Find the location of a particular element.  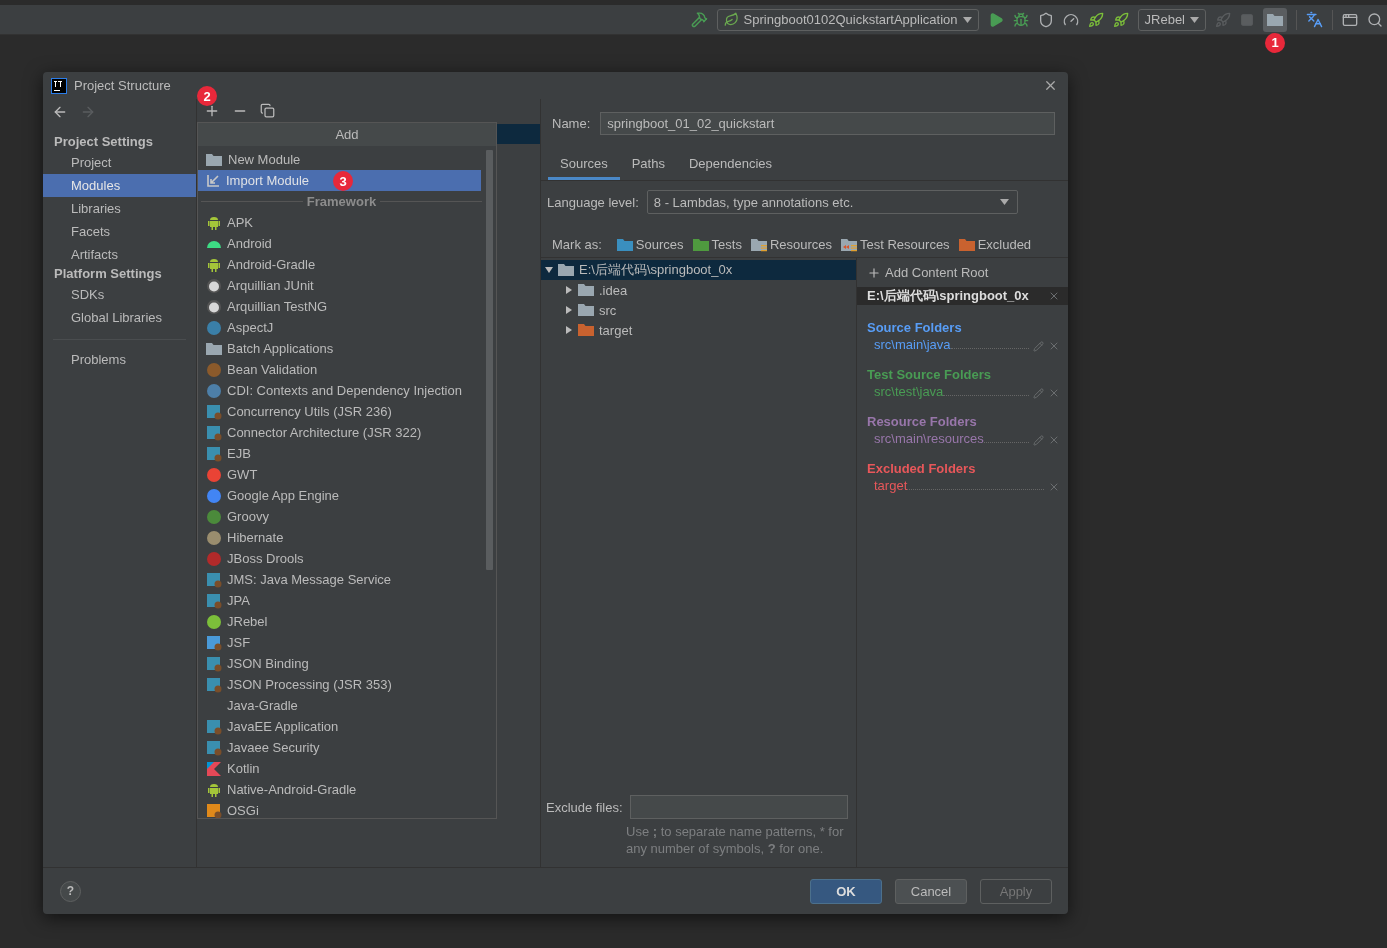

menu-item: Arquillian JUnit is located at coordinates (339, 285).